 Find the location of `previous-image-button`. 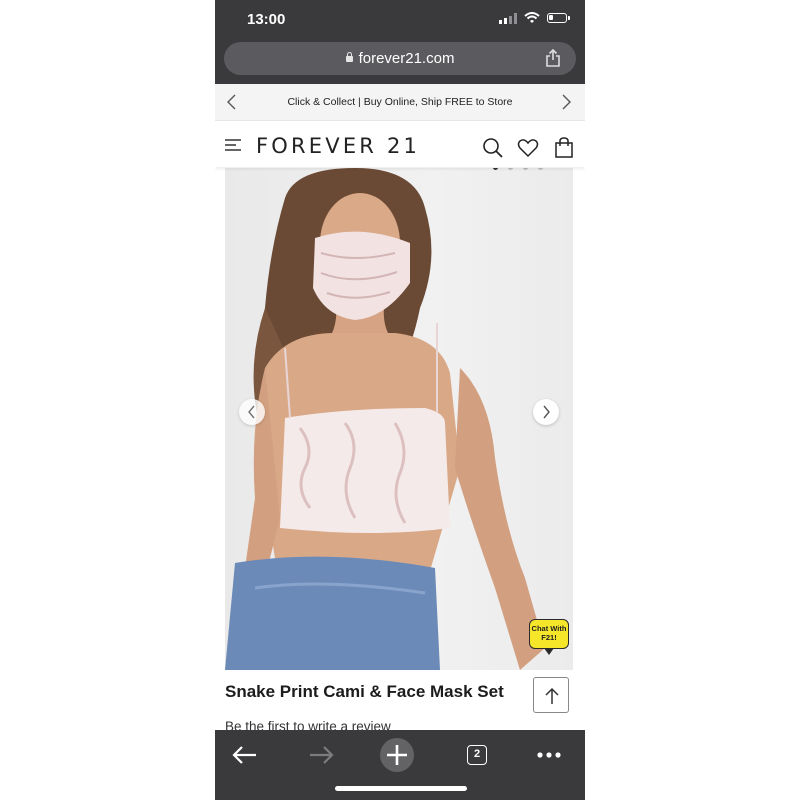

previous-image-button is located at coordinates (252, 412).